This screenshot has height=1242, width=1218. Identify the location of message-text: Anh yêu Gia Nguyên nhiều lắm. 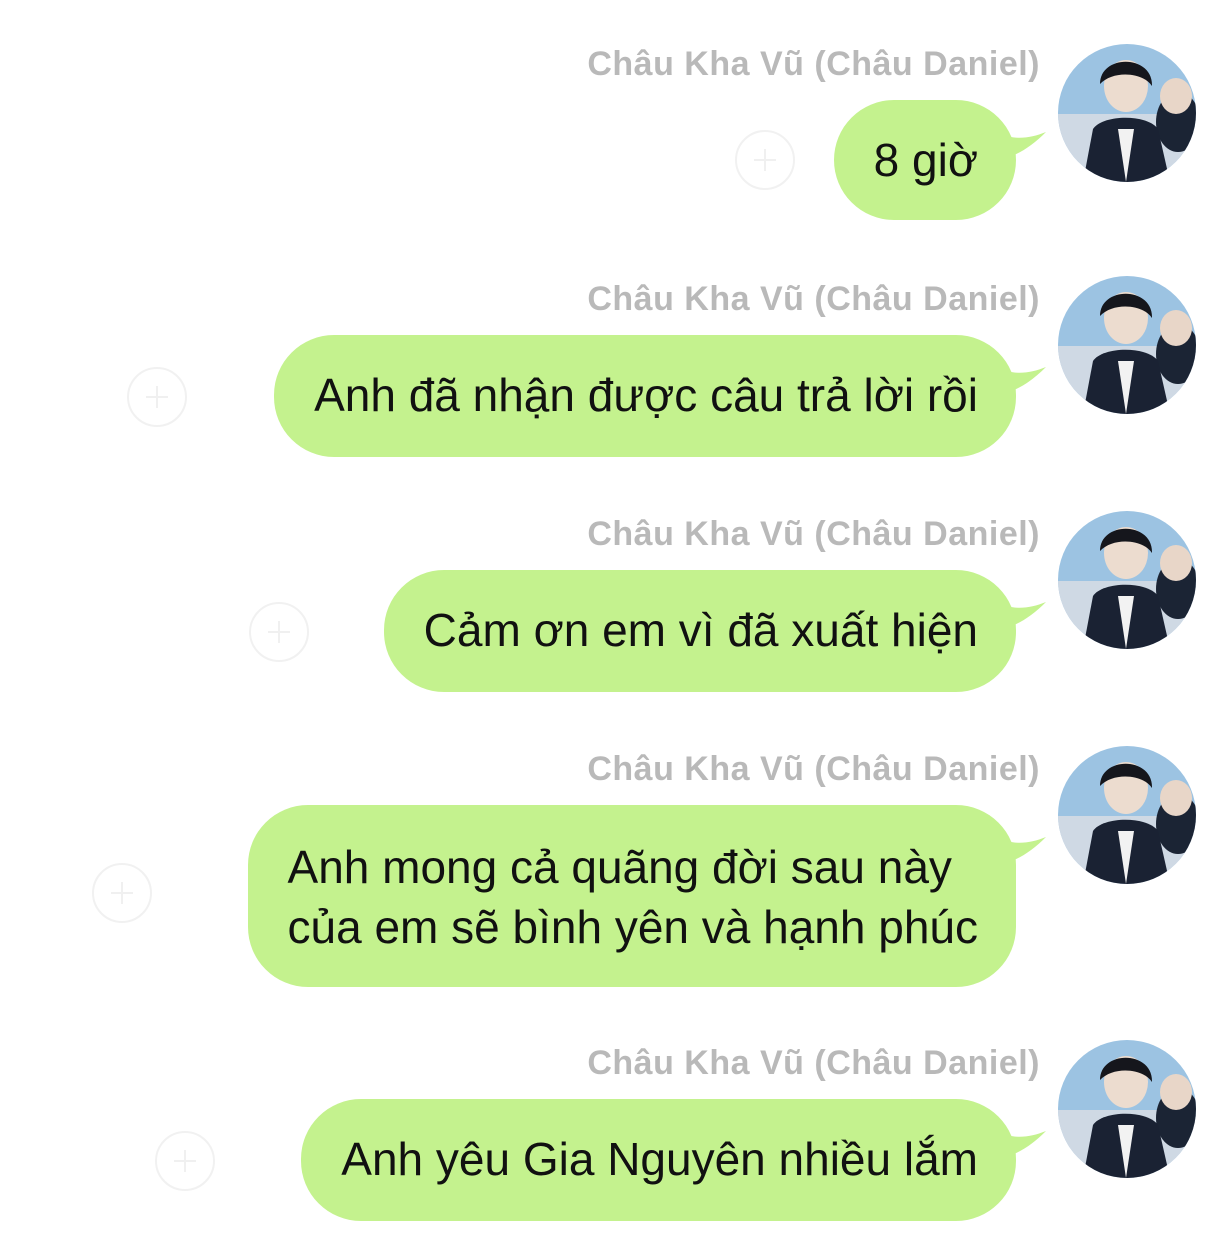
(659, 1159).